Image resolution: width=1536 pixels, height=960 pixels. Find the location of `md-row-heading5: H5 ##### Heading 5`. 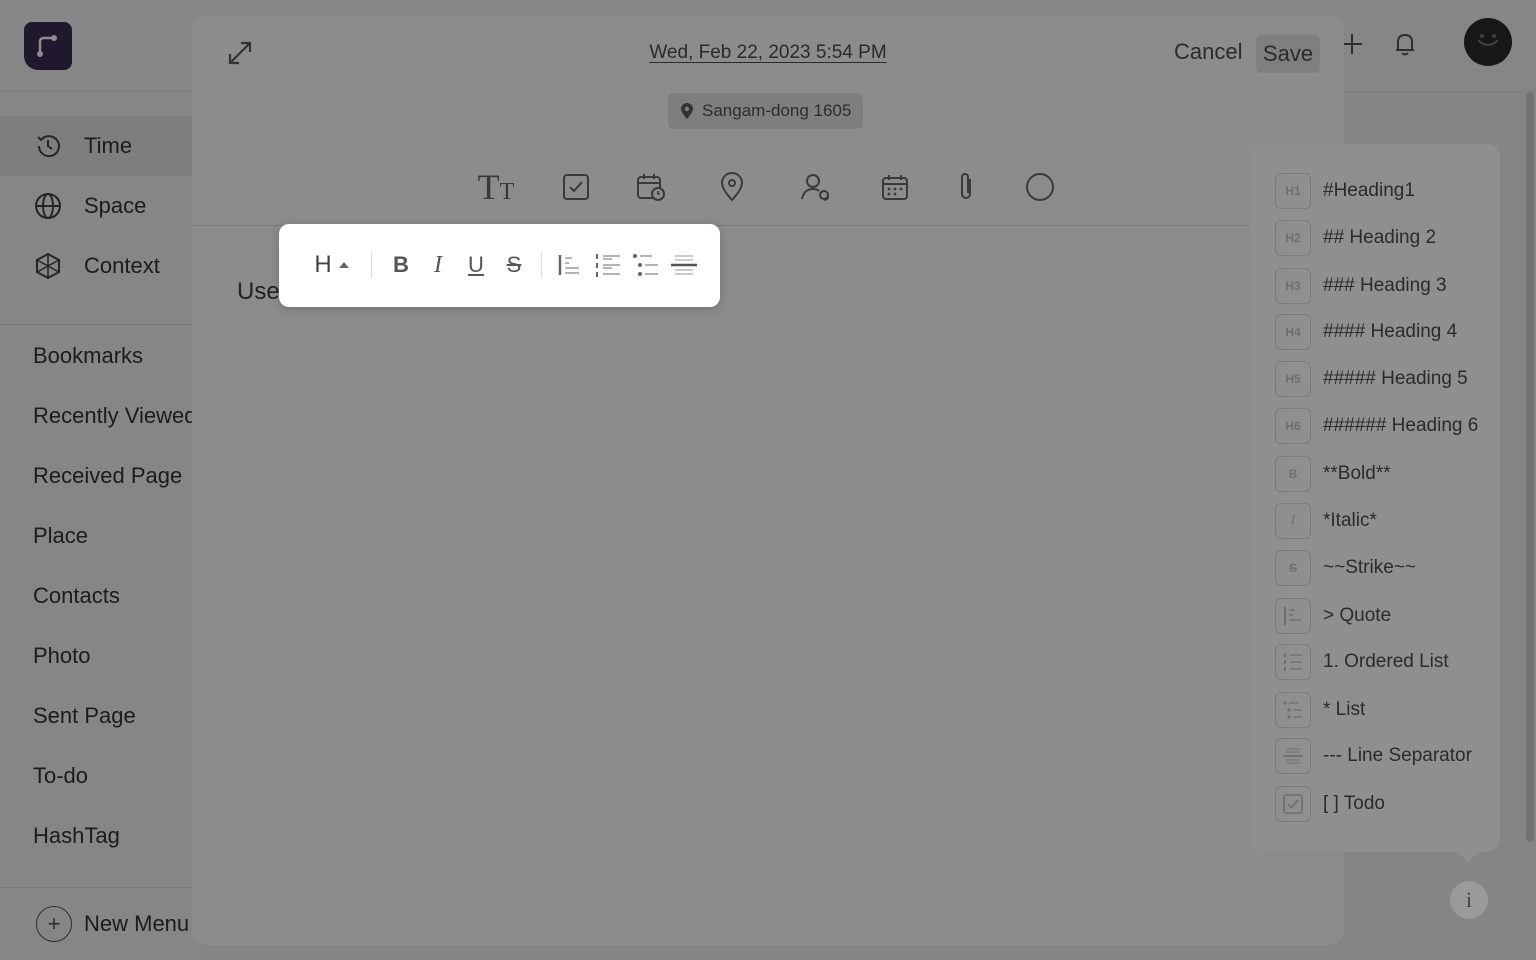

md-row-heading5: H5 ##### Heading 5 is located at coordinates (1371, 379).